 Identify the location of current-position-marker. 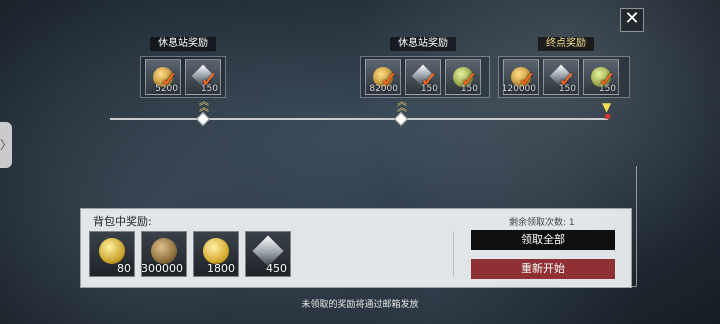
(607, 116).